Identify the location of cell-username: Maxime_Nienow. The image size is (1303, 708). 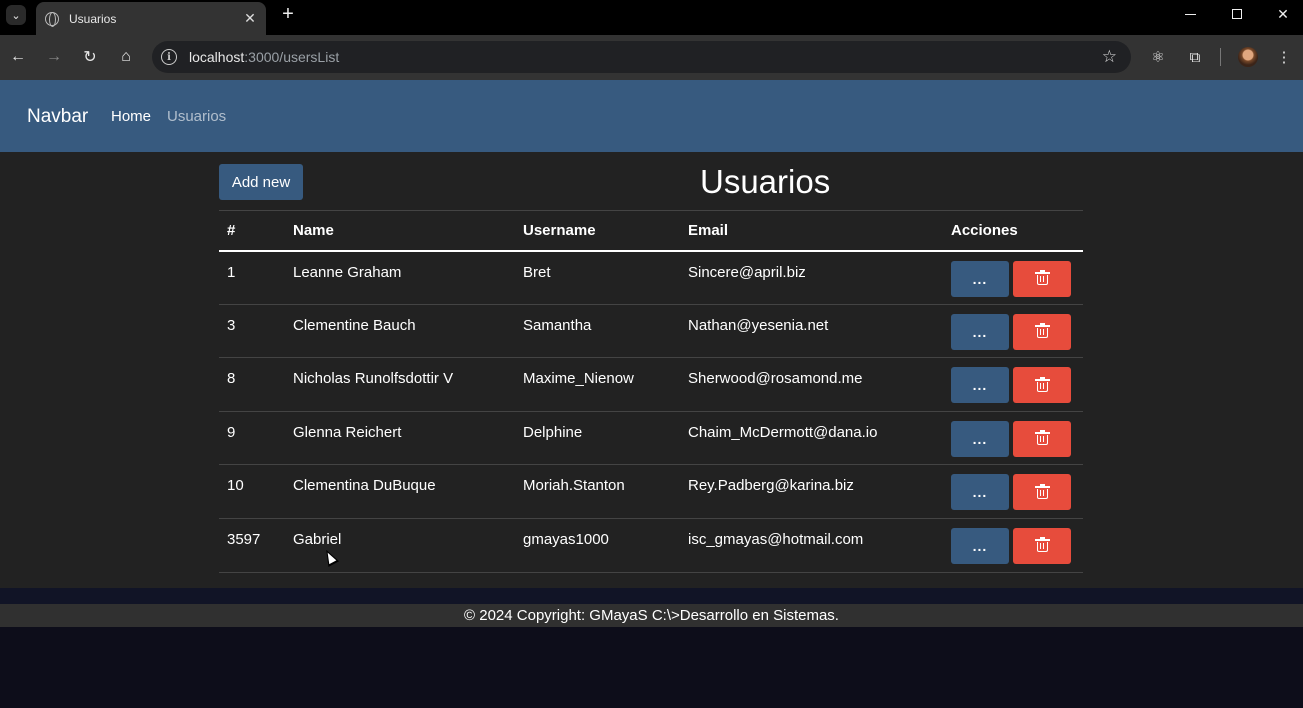
(597, 384).